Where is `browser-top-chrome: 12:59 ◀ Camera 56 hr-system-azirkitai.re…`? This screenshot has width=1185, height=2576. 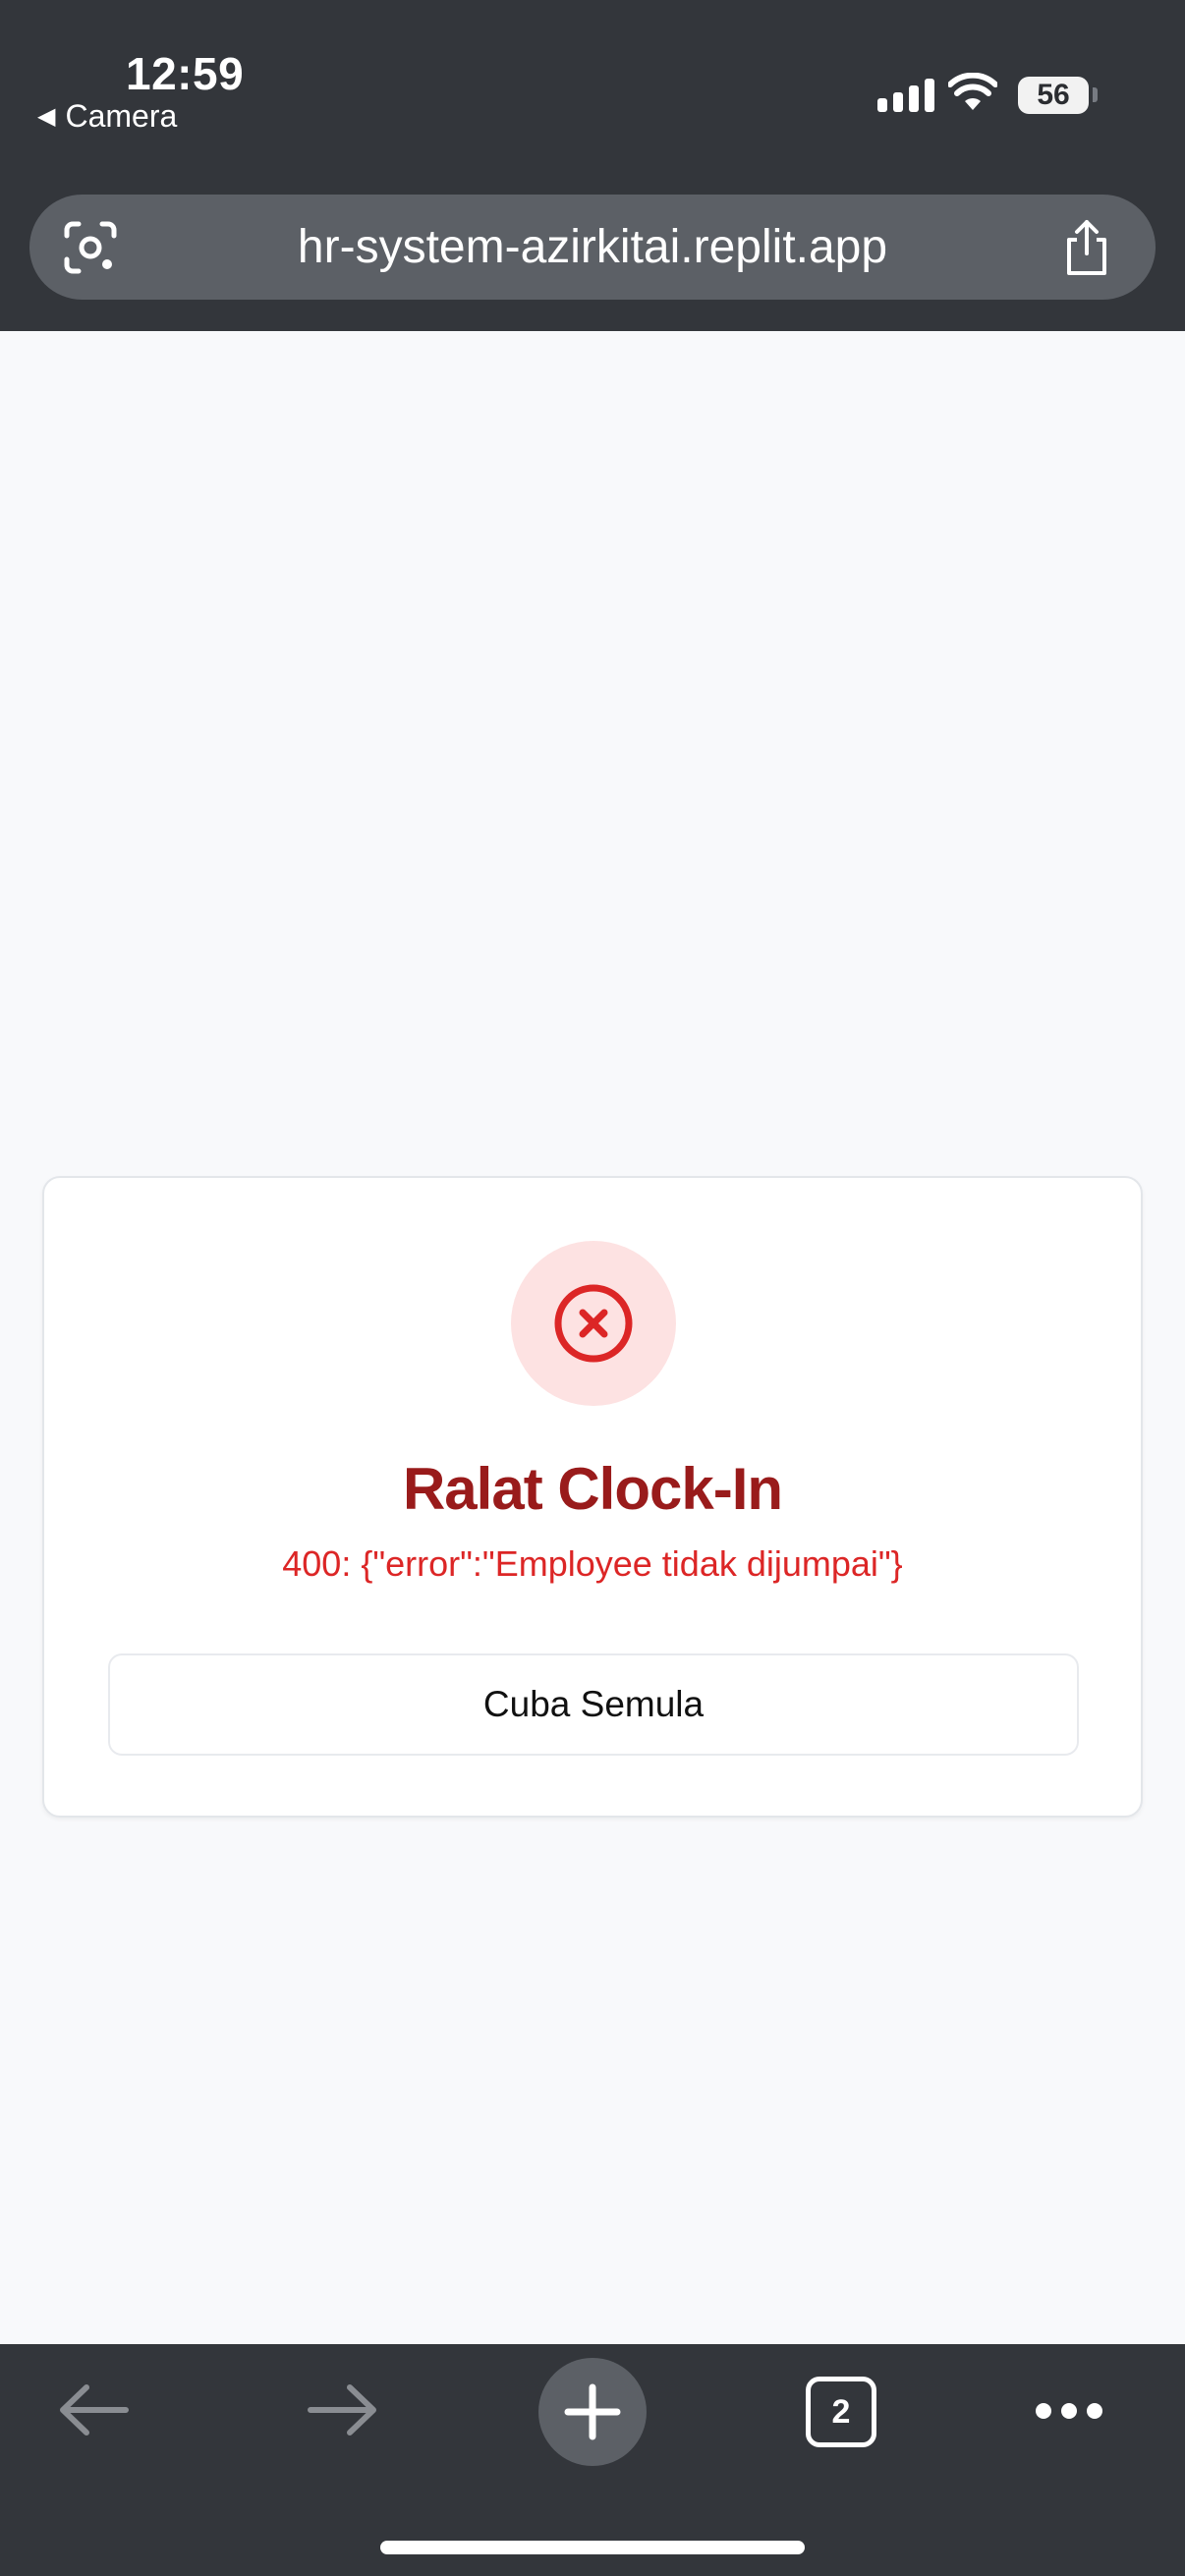 browser-top-chrome: 12:59 ◀ Camera 56 hr-system-azirkitai.re… is located at coordinates (592, 165).